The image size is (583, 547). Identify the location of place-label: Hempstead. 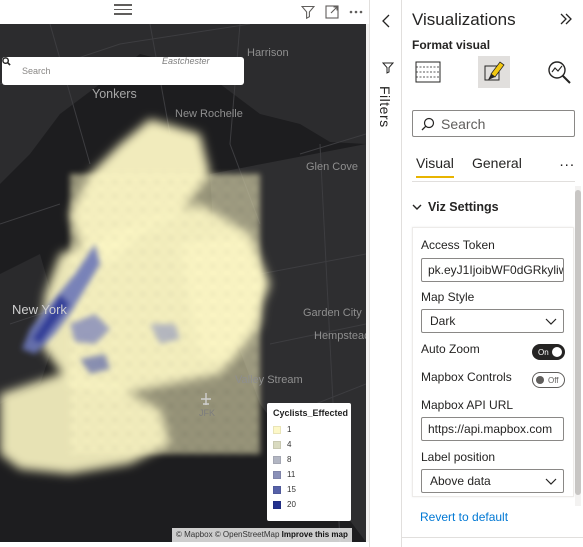
(340, 336).